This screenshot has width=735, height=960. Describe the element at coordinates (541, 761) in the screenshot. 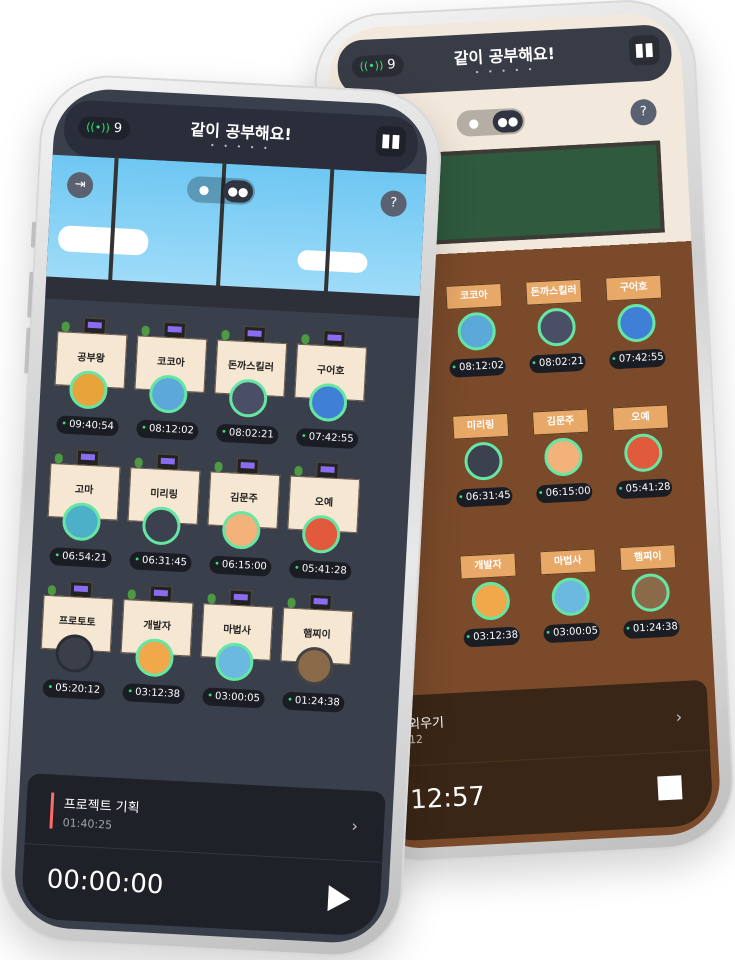

I see `back-bottom-panel: 외우기 12 › 12:57` at that location.